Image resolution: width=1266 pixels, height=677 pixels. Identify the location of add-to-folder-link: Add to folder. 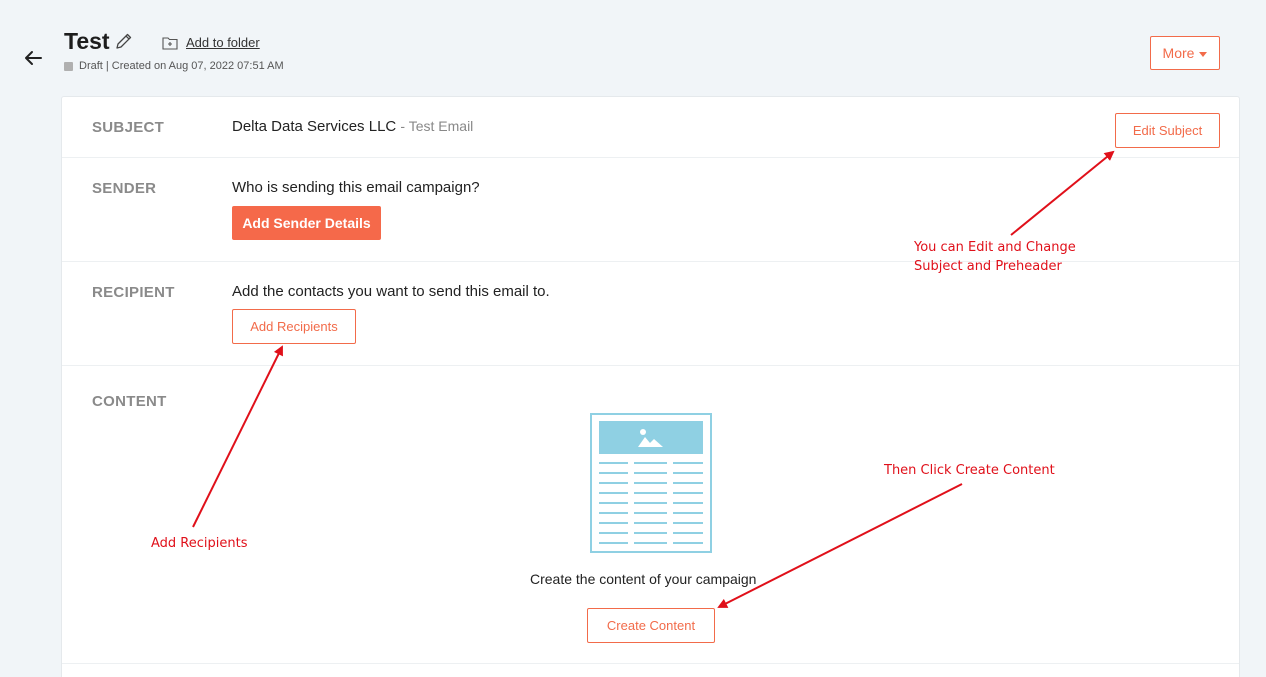
(211, 42).